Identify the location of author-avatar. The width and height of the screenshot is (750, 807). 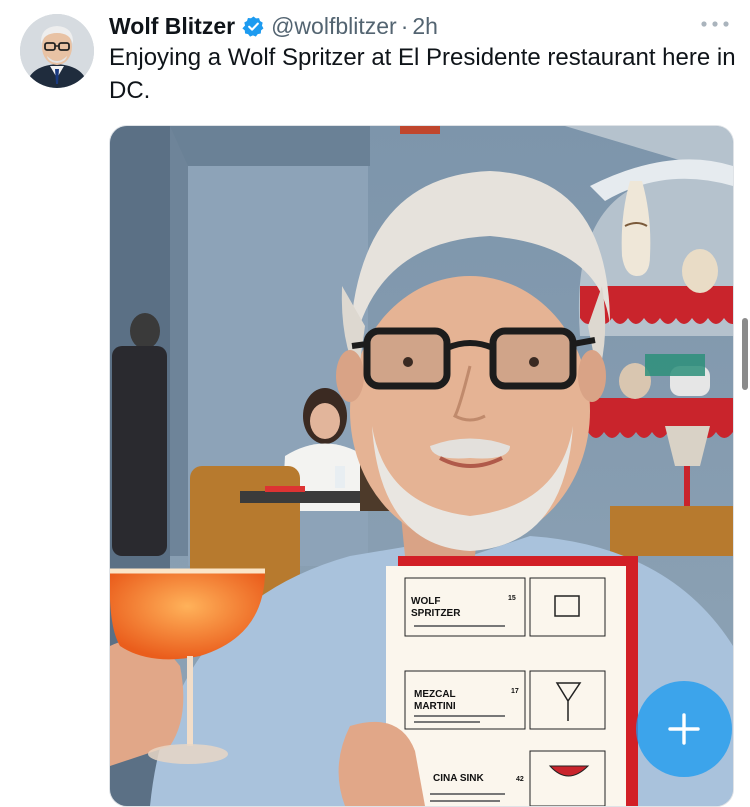
(57, 51).